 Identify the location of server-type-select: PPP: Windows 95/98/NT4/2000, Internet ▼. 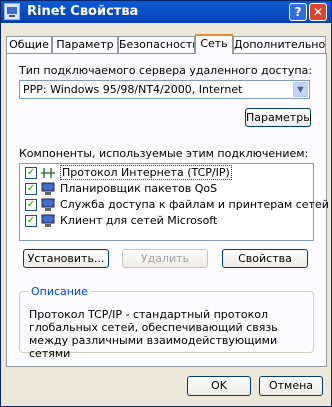
(164, 89).